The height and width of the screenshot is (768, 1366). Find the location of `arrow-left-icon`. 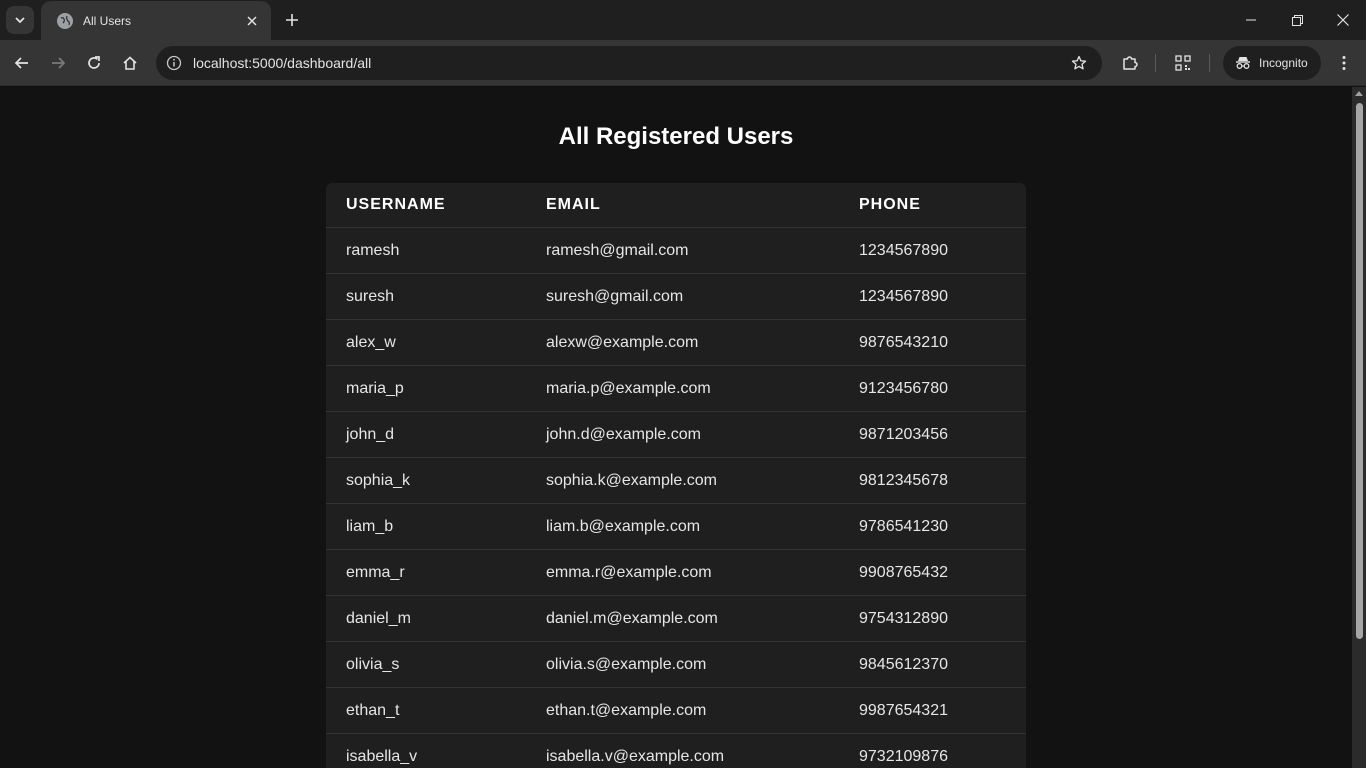

arrow-left-icon is located at coordinates (21, 63).